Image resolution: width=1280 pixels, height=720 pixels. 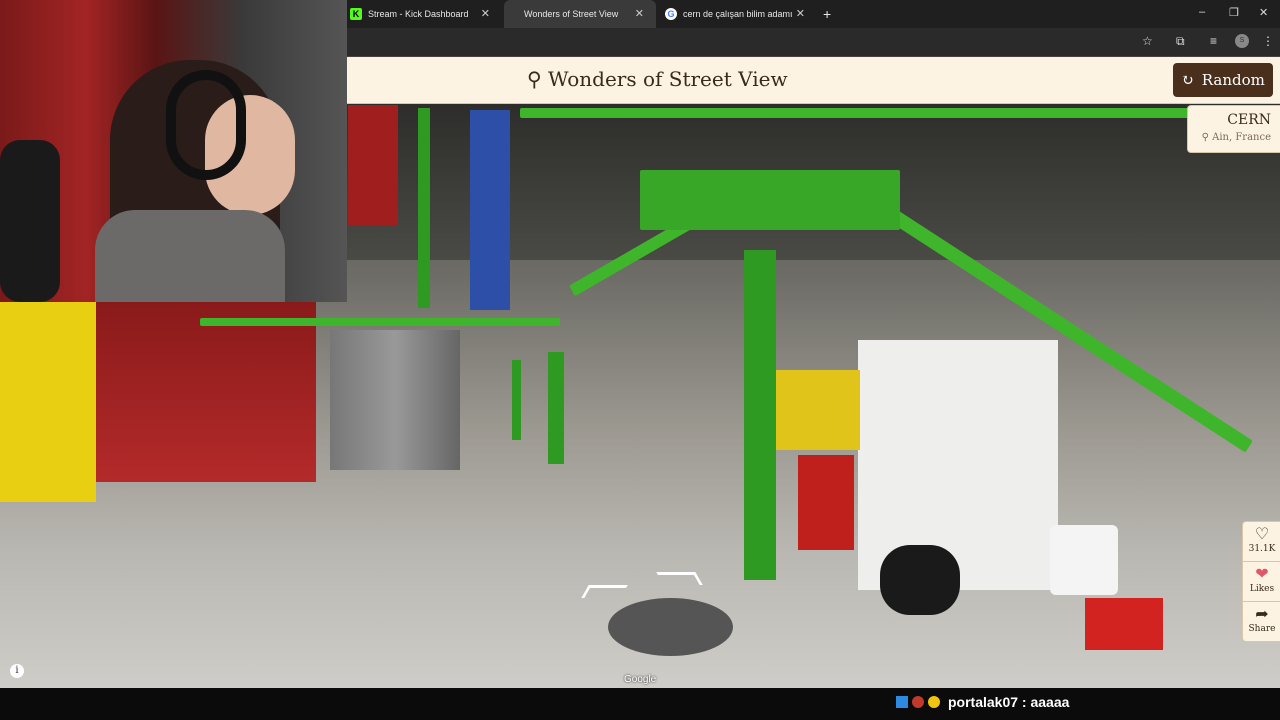 What do you see at coordinates (1009, 702) in the screenshot?
I see `chat-message: portalak07 : aaaaa` at bounding box center [1009, 702].